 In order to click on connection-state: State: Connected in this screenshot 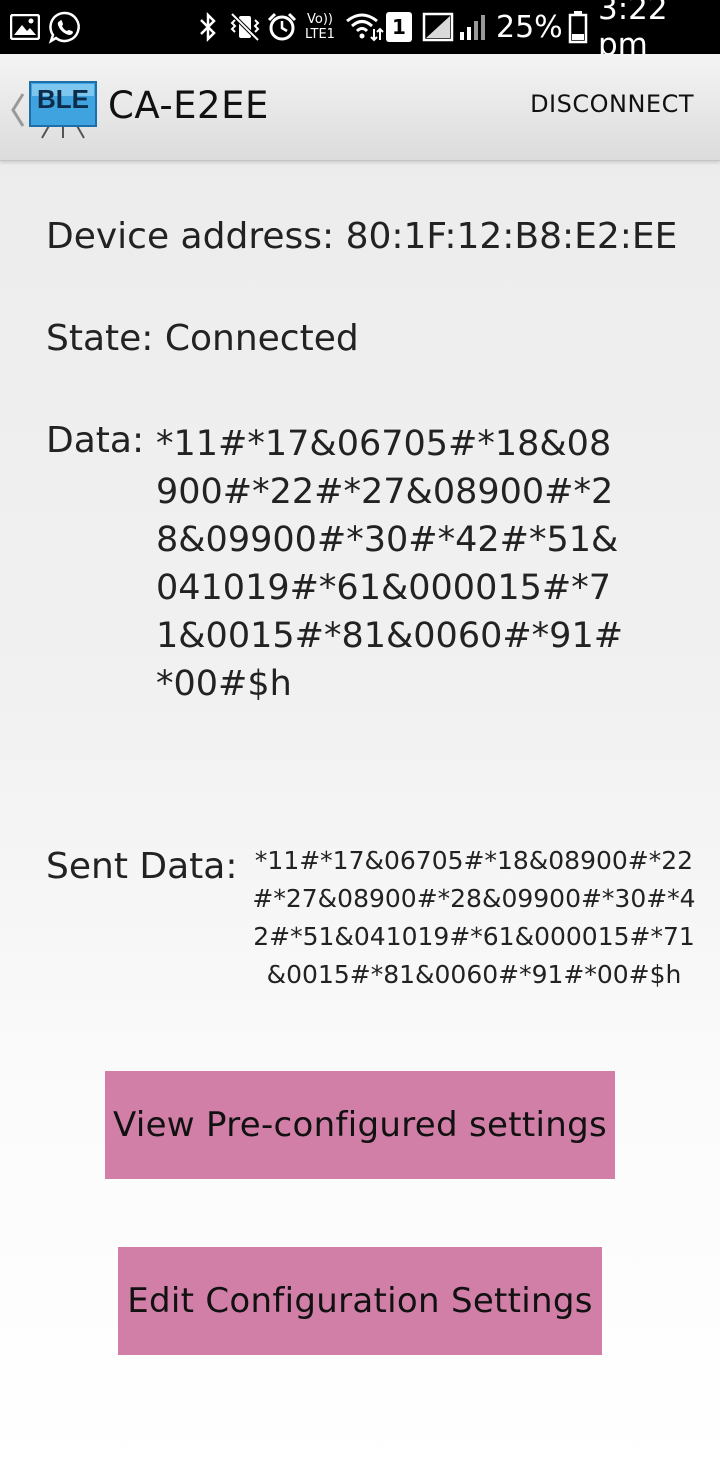, I will do `click(202, 338)`.